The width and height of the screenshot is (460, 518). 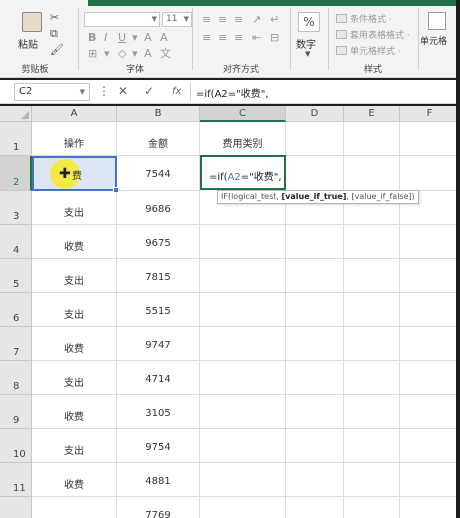 I want to click on cell-c5, so click(x=243, y=276).